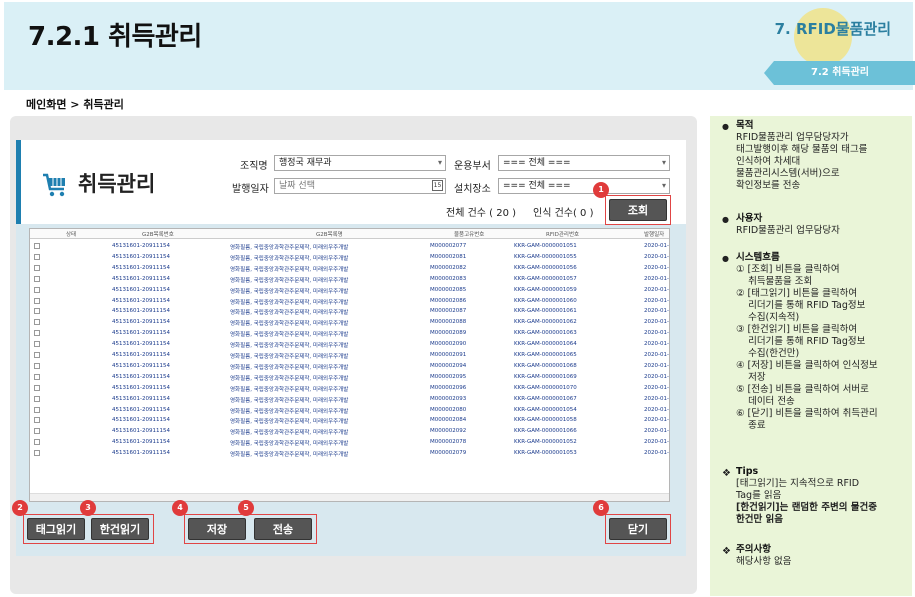  I want to click on text-line: Tag를 읽음, so click(759, 495).